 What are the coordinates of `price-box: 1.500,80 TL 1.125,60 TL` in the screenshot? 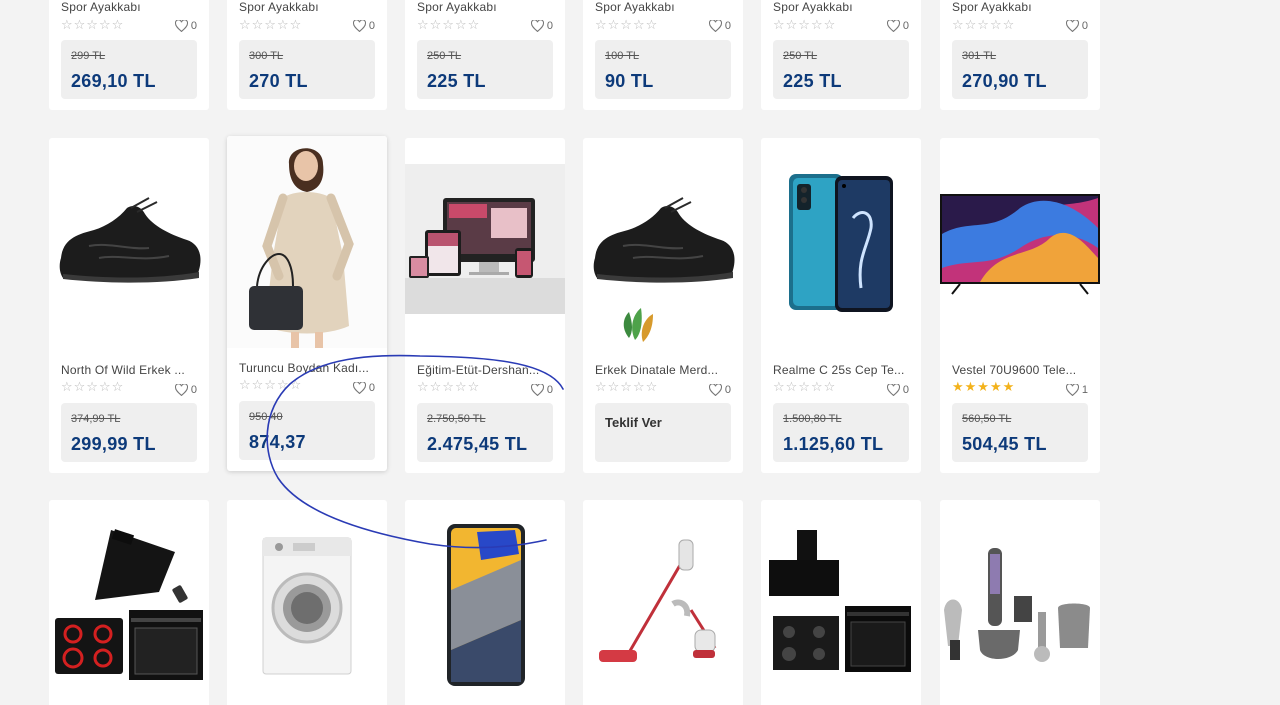 It's located at (841, 432).